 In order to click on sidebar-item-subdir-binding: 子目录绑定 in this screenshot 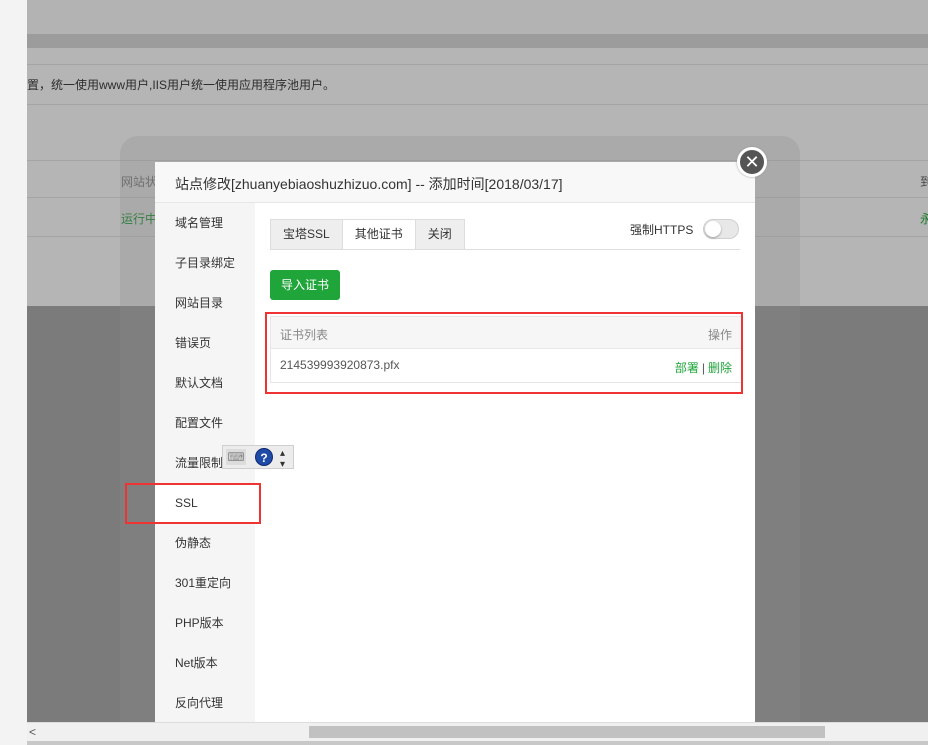, I will do `click(205, 263)`.